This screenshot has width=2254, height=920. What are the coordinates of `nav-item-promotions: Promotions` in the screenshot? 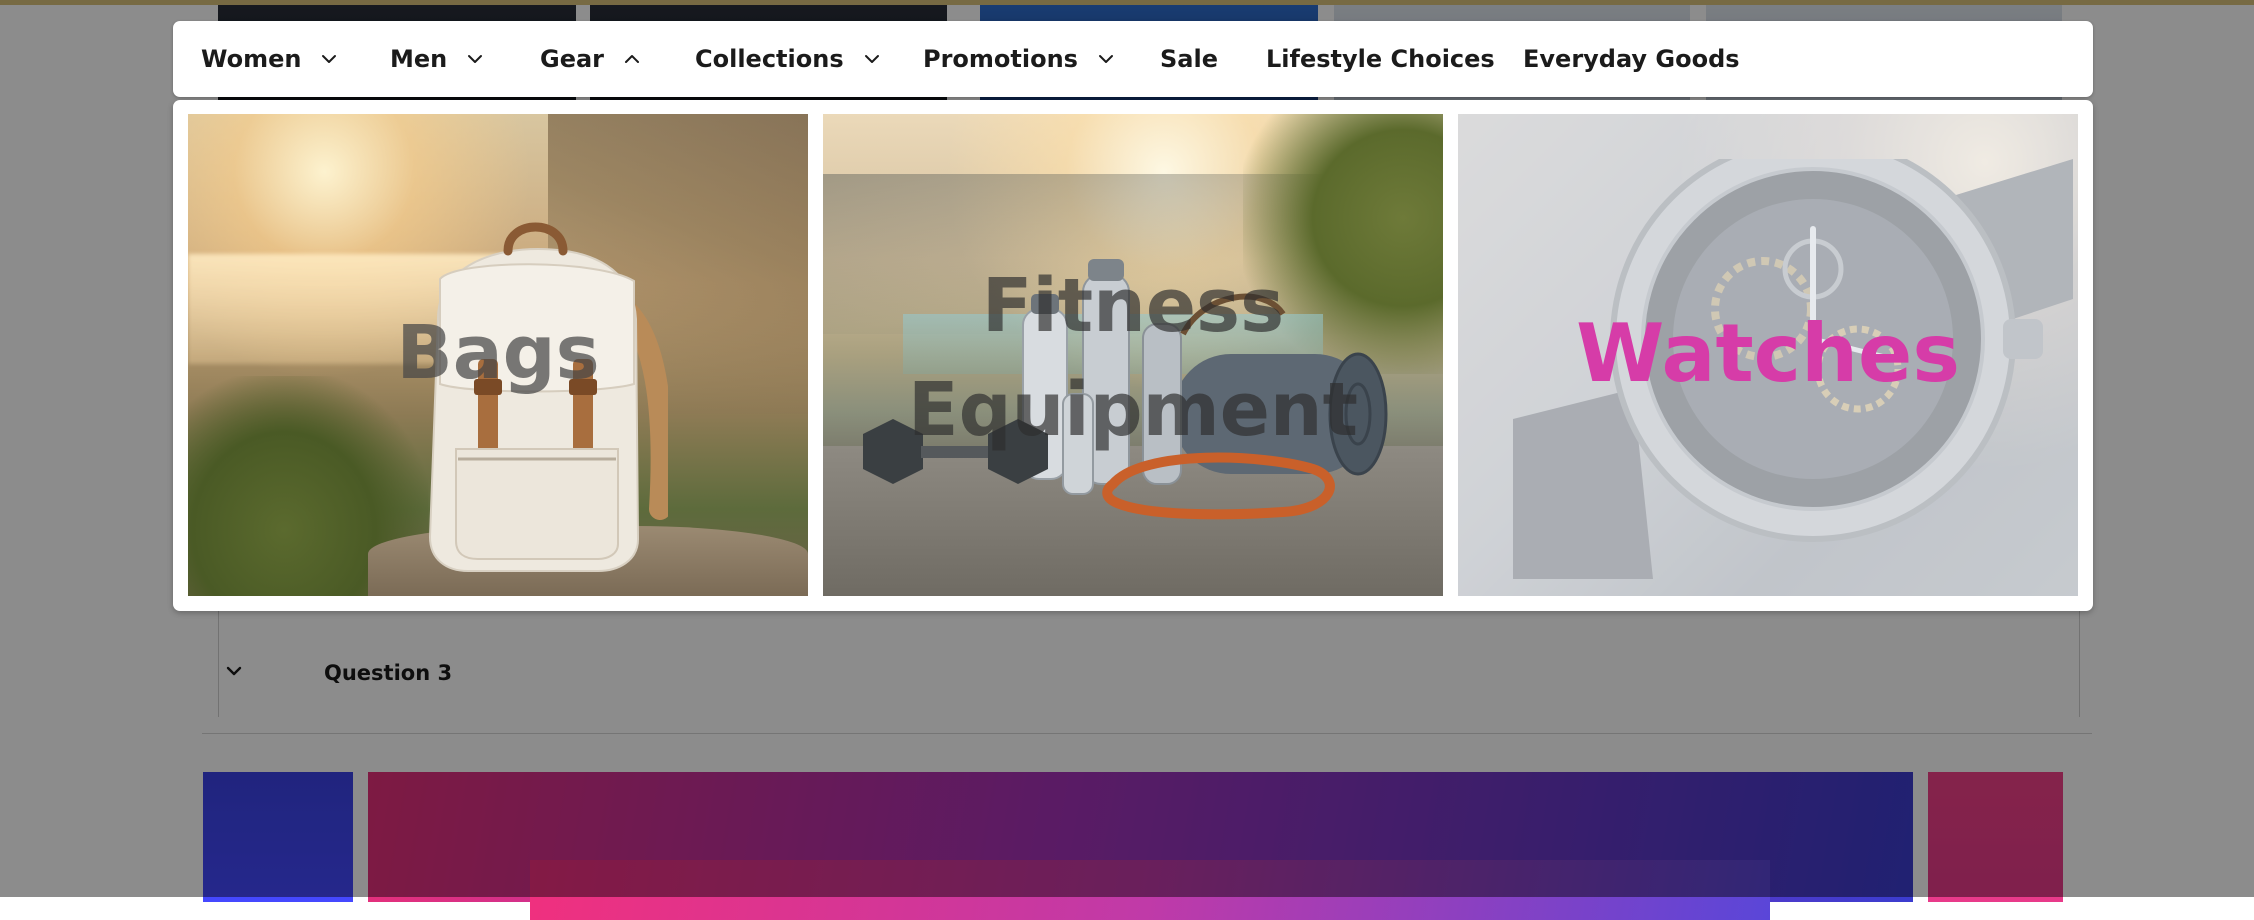 It's located at (1019, 59).